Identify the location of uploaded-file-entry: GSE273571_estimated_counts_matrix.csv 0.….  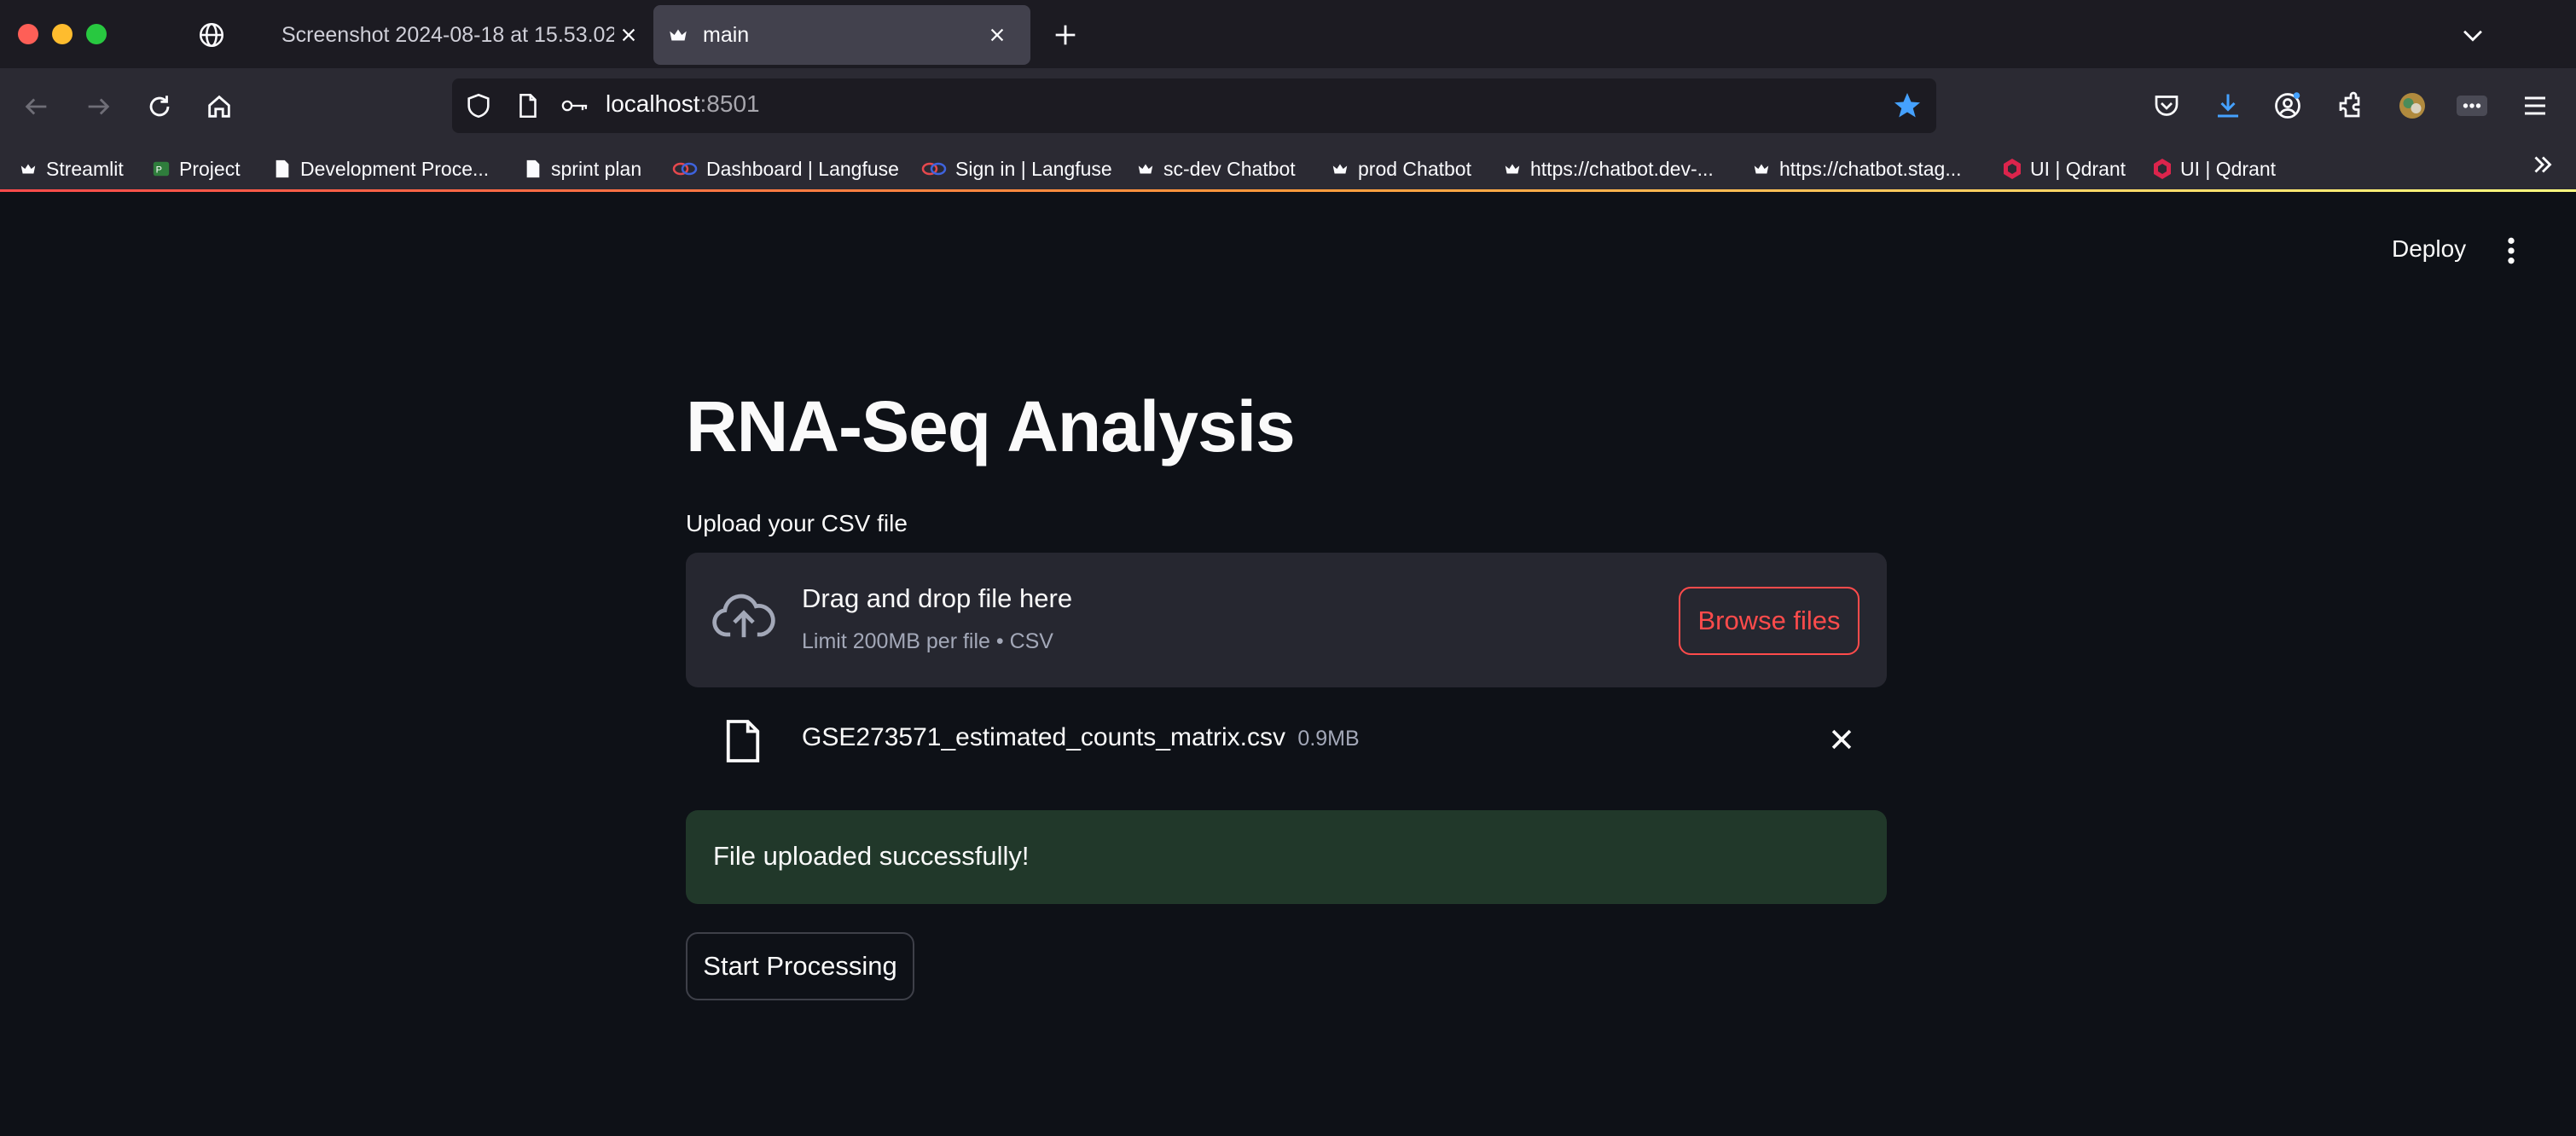
(1081, 737).